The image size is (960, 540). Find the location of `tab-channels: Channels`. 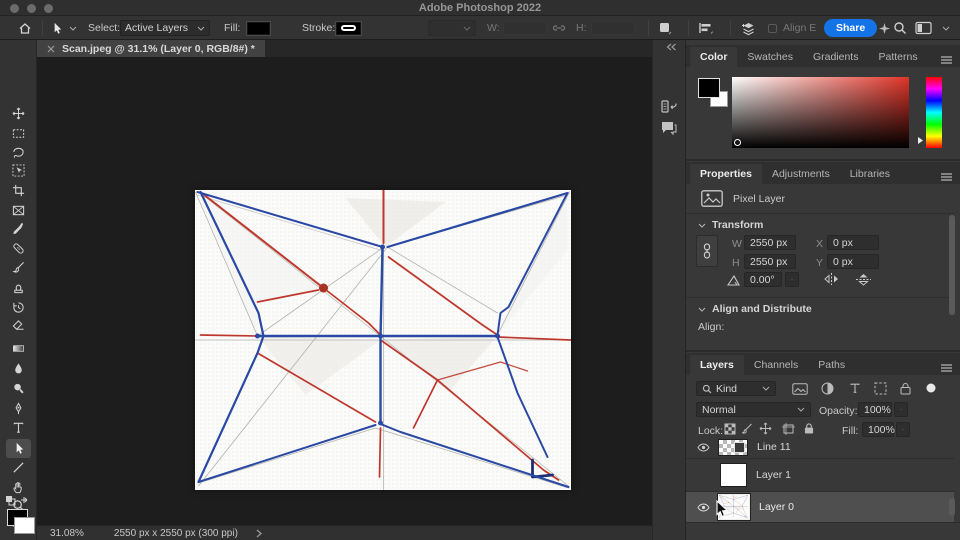

tab-channels: Channels is located at coordinates (776, 365).